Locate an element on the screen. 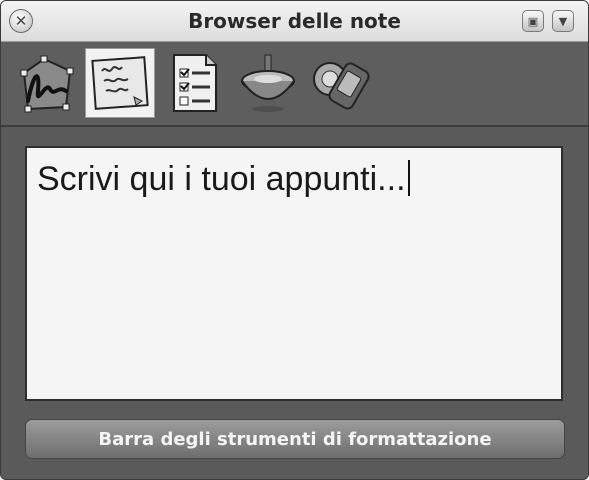 The width and height of the screenshot is (589, 480). formatting-toolbar-button: Barra degli strumenti di formattazione is located at coordinates (295, 439).